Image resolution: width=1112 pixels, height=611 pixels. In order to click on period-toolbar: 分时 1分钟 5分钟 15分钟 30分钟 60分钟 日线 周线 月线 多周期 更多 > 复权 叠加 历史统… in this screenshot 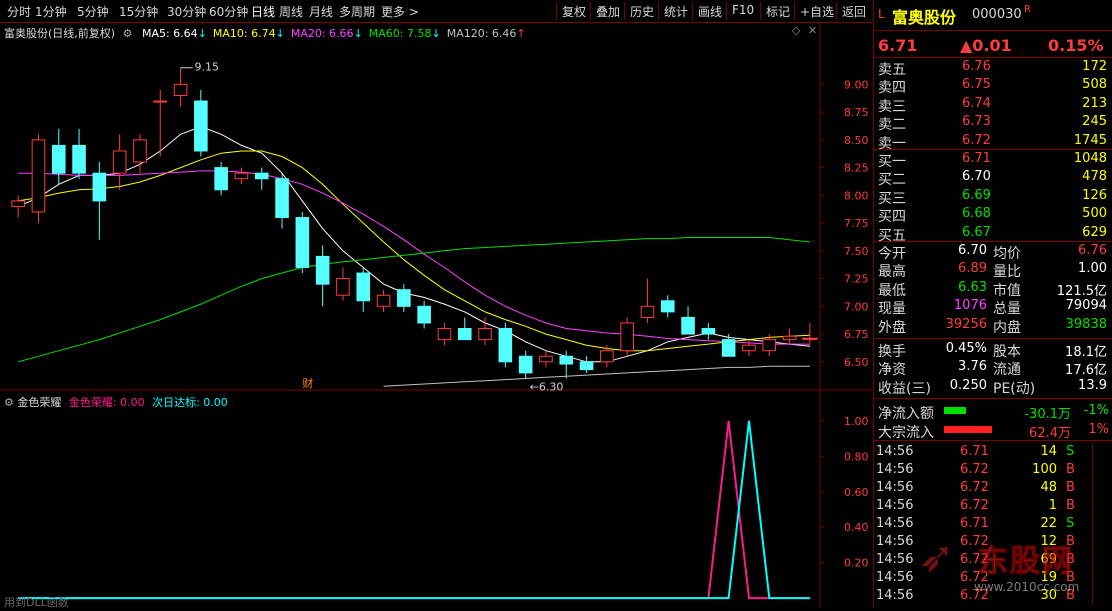, I will do `click(436, 11)`.